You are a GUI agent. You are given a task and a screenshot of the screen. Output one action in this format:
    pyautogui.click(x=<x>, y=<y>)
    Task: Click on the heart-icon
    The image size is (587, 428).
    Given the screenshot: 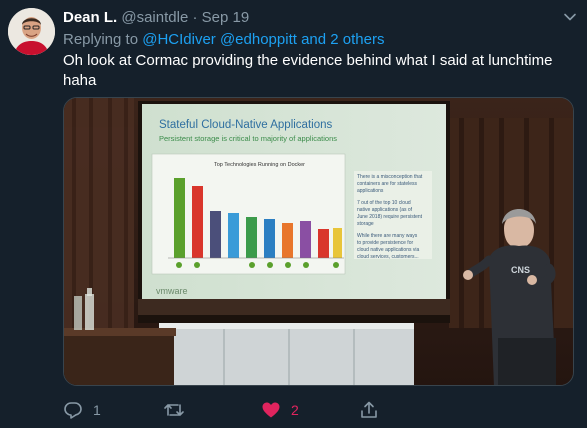 What is the action you would take?
    pyautogui.click(x=271, y=410)
    